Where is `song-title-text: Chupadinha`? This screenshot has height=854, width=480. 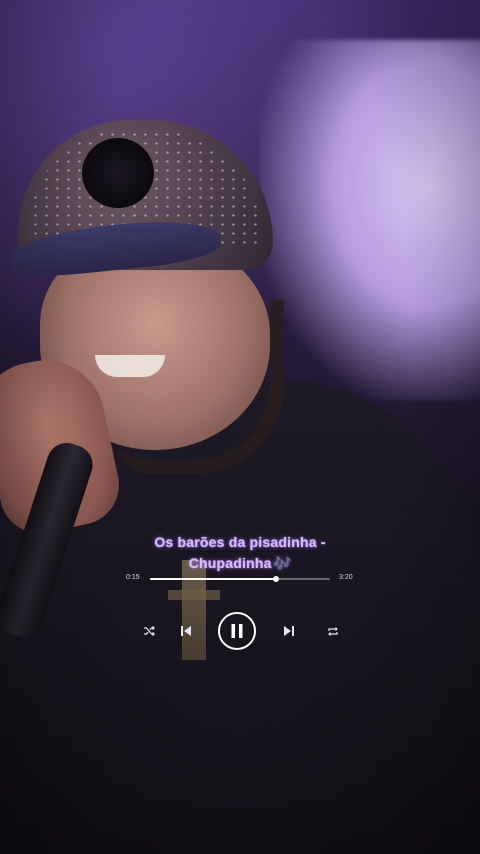 song-title-text: Chupadinha is located at coordinates (230, 563).